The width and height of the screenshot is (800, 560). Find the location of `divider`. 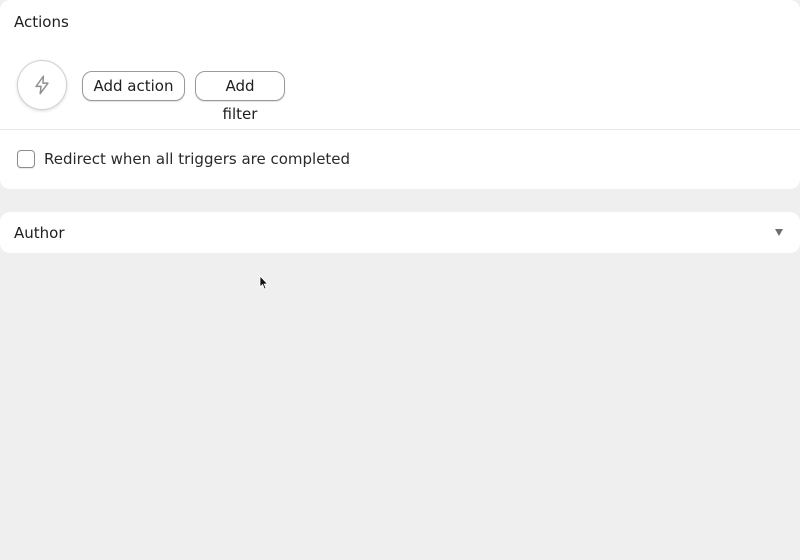

divider is located at coordinates (400, 129).